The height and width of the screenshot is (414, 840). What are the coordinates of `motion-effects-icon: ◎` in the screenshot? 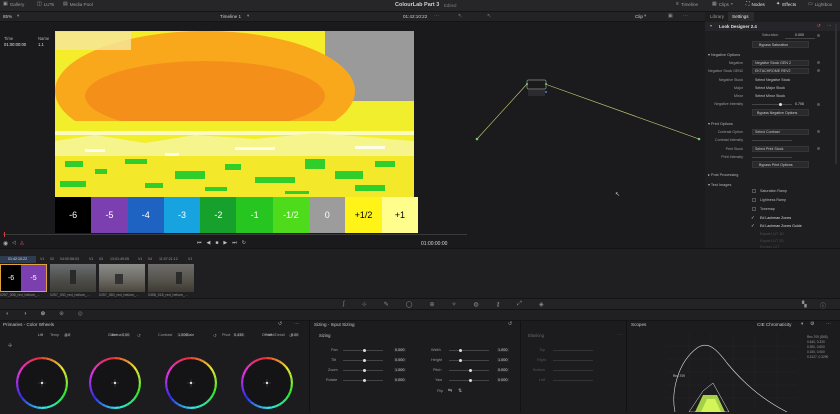 It's located at (80, 314).